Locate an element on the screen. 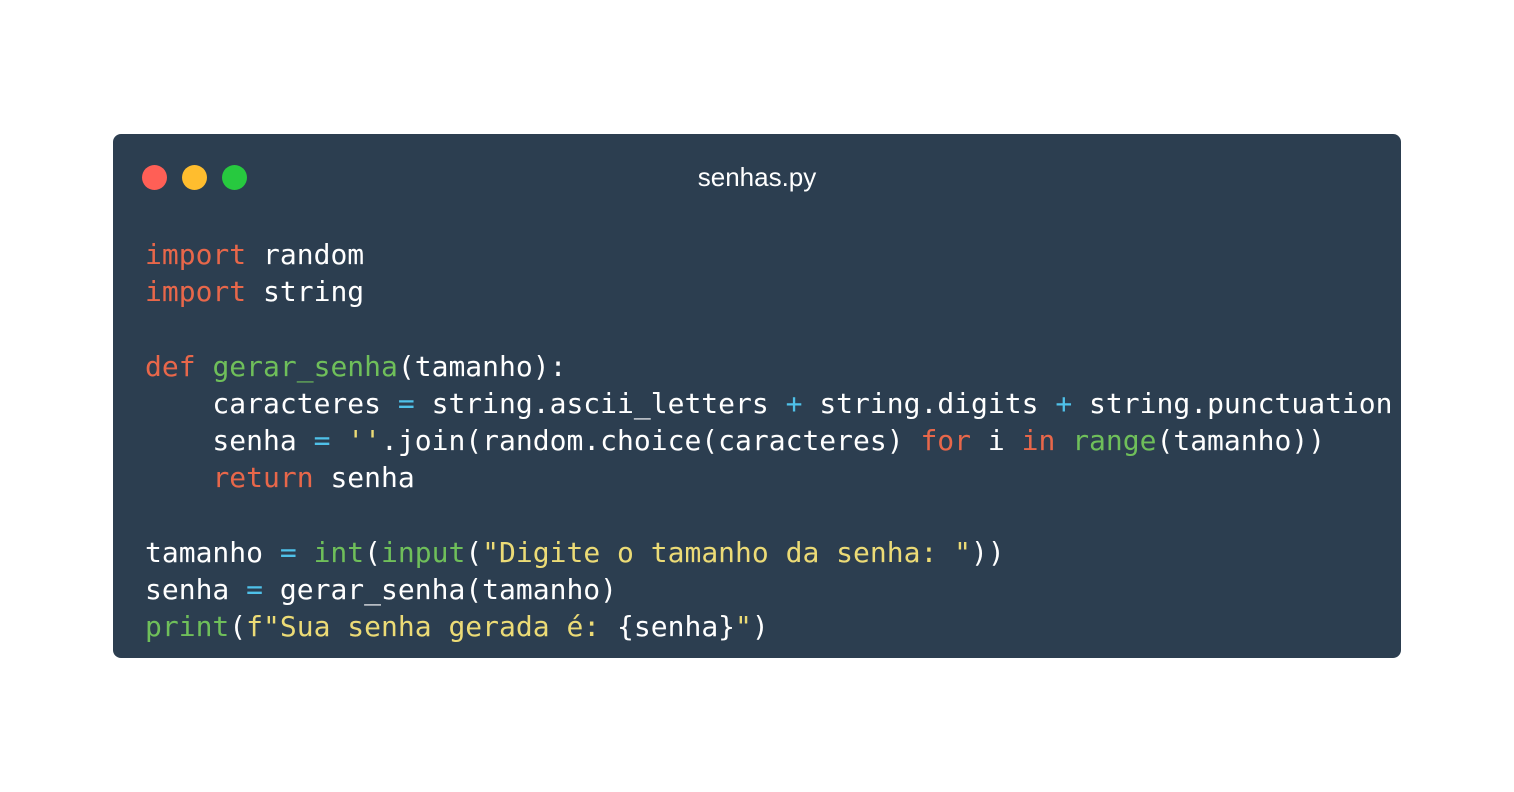 The height and width of the screenshot is (792, 1514). code-token-plain: ) is located at coordinates (760, 626).